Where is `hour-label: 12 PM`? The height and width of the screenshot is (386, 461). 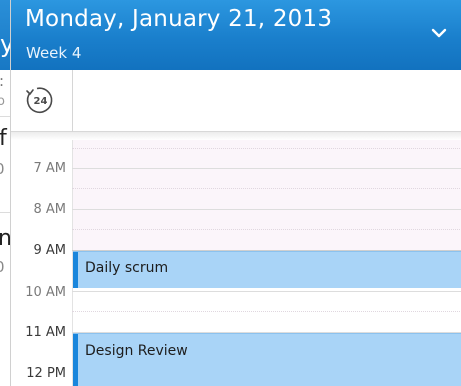 hour-label: 12 PM is located at coordinates (46, 373).